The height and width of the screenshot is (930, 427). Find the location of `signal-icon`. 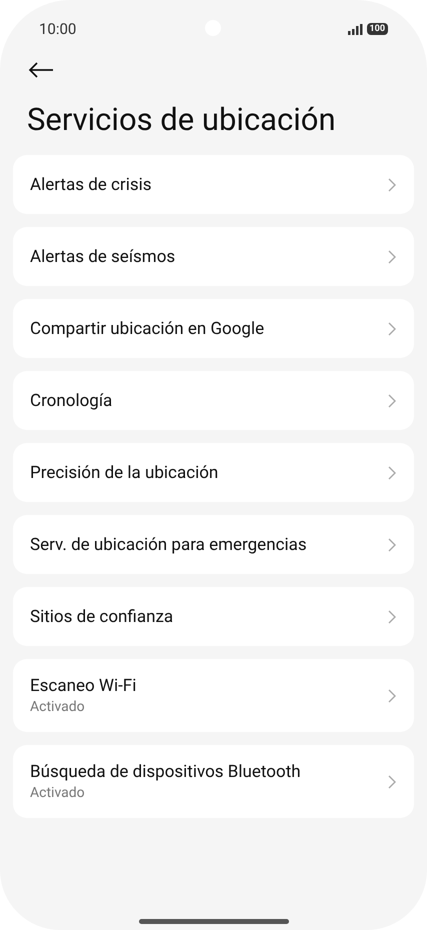

signal-icon is located at coordinates (355, 29).